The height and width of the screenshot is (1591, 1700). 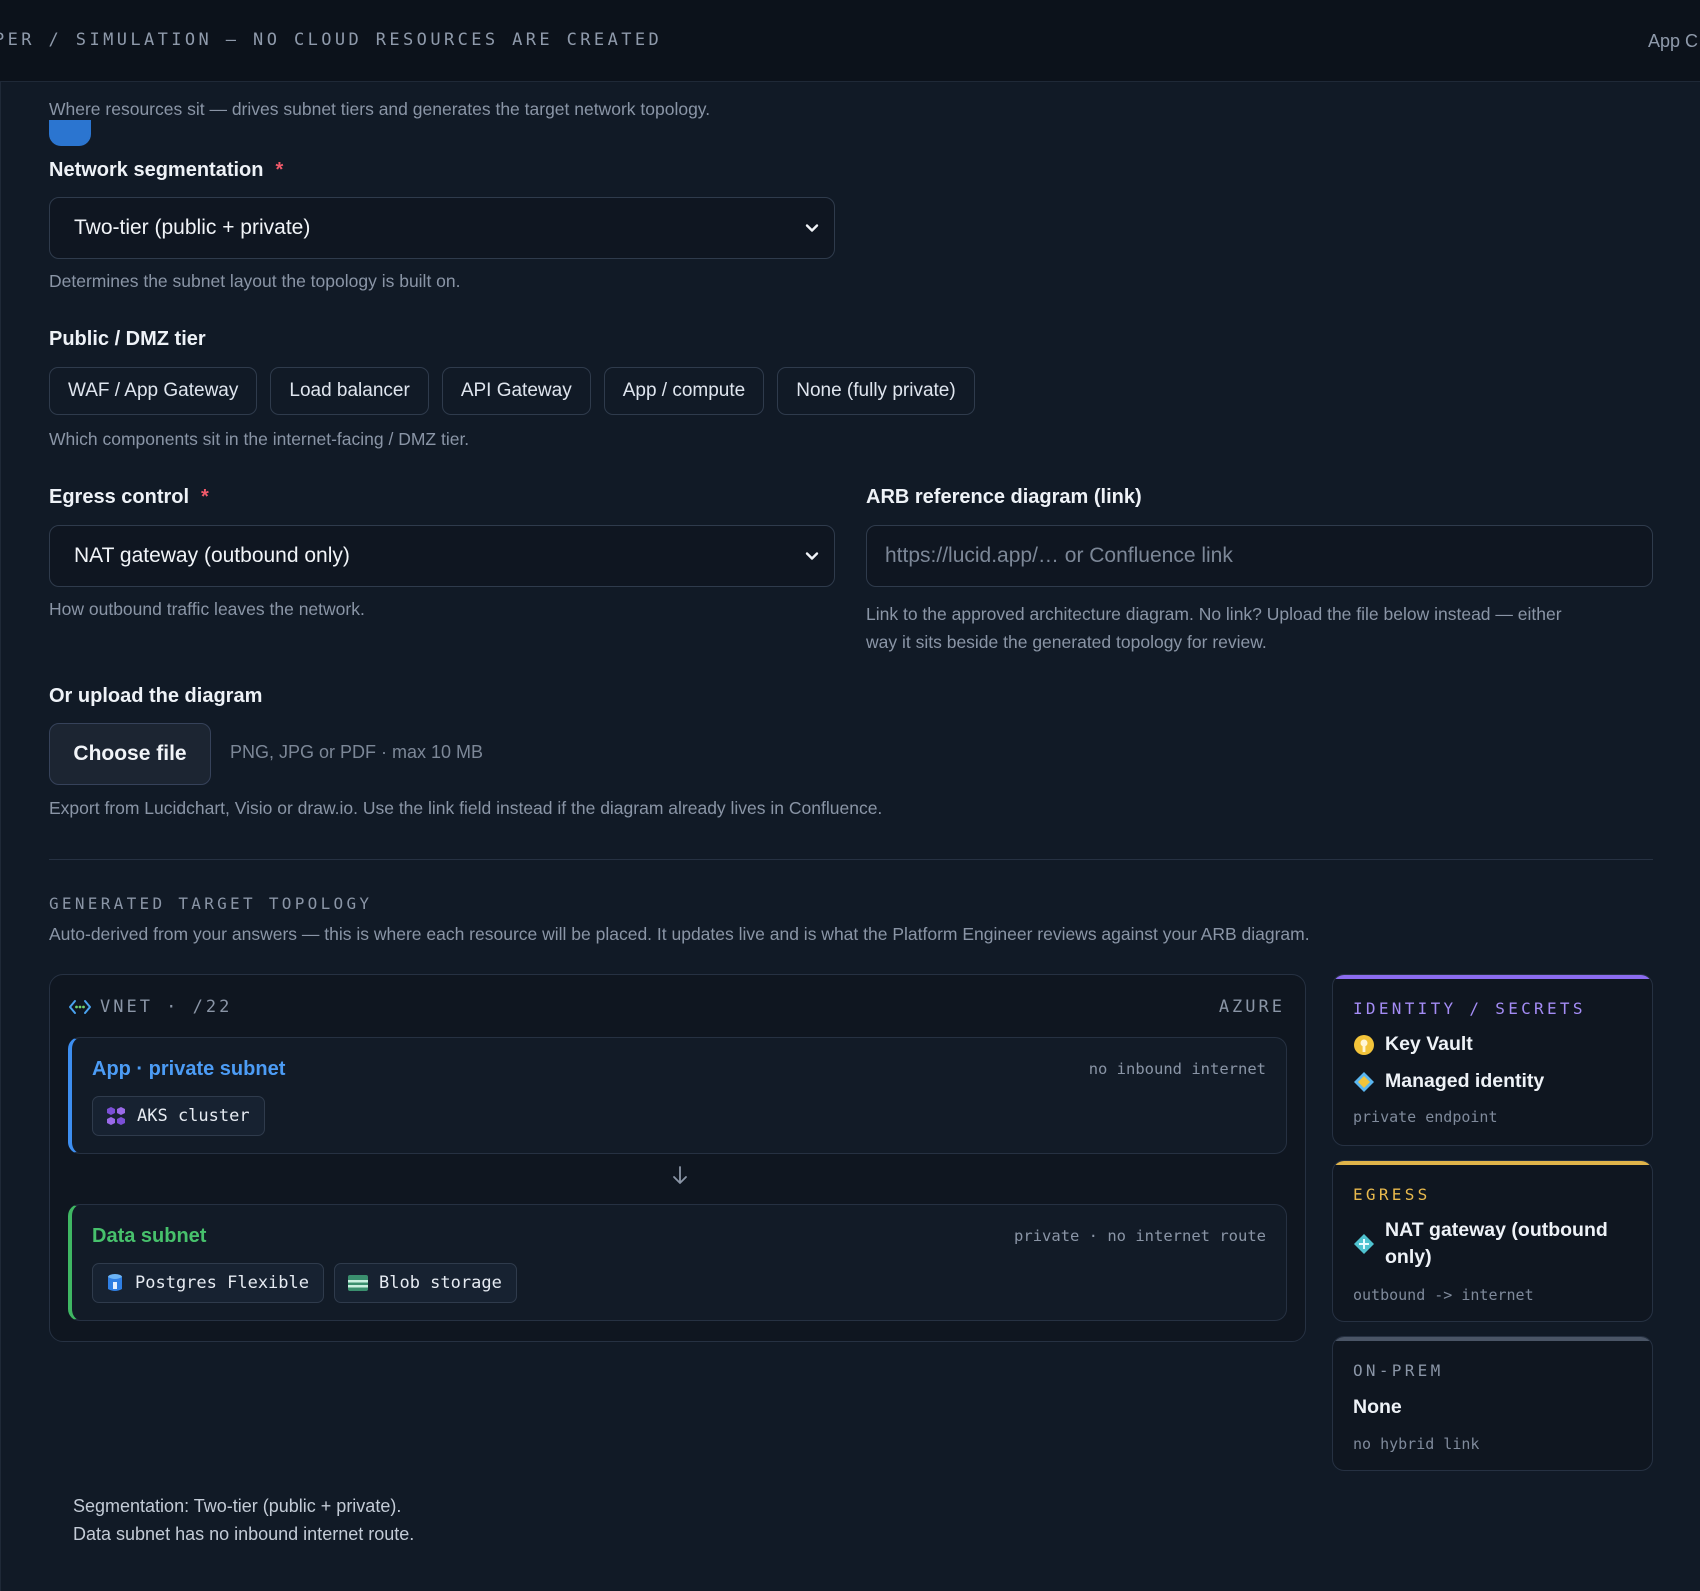 I want to click on dmz-tier-label: Public / DMZ tier, so click(x=127, y=339).